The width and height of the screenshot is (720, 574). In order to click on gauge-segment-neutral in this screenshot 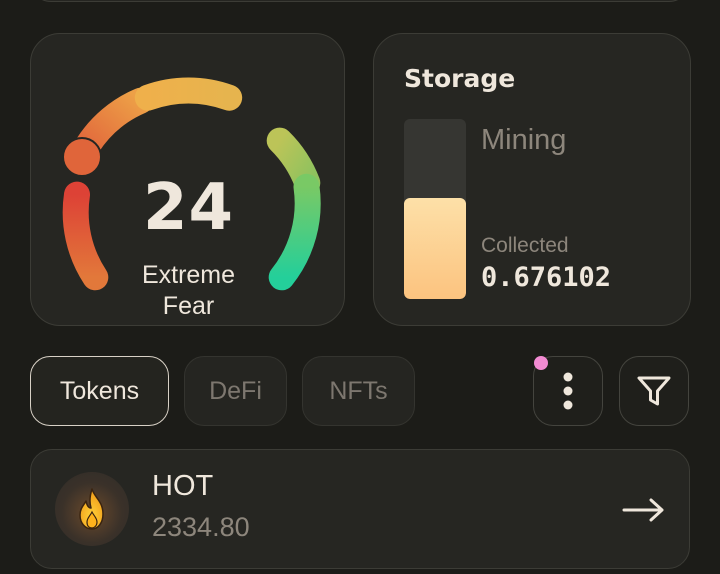, I will do `click(188, 94)`.